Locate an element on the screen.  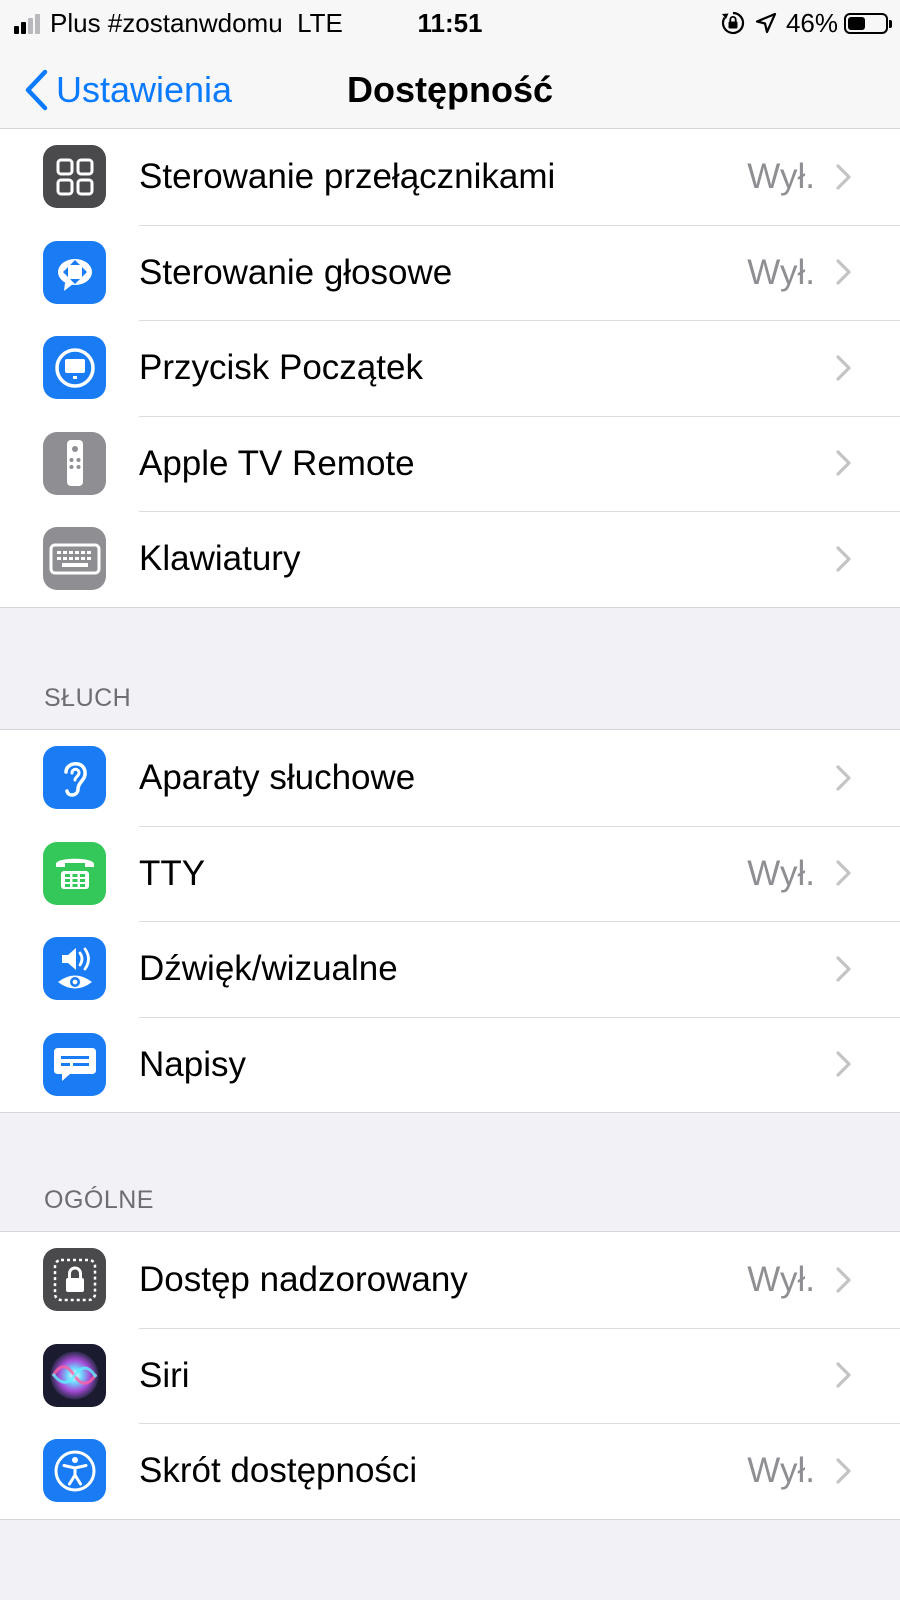
row-label: Apple TV Remote is located at coordinates (277, 463).